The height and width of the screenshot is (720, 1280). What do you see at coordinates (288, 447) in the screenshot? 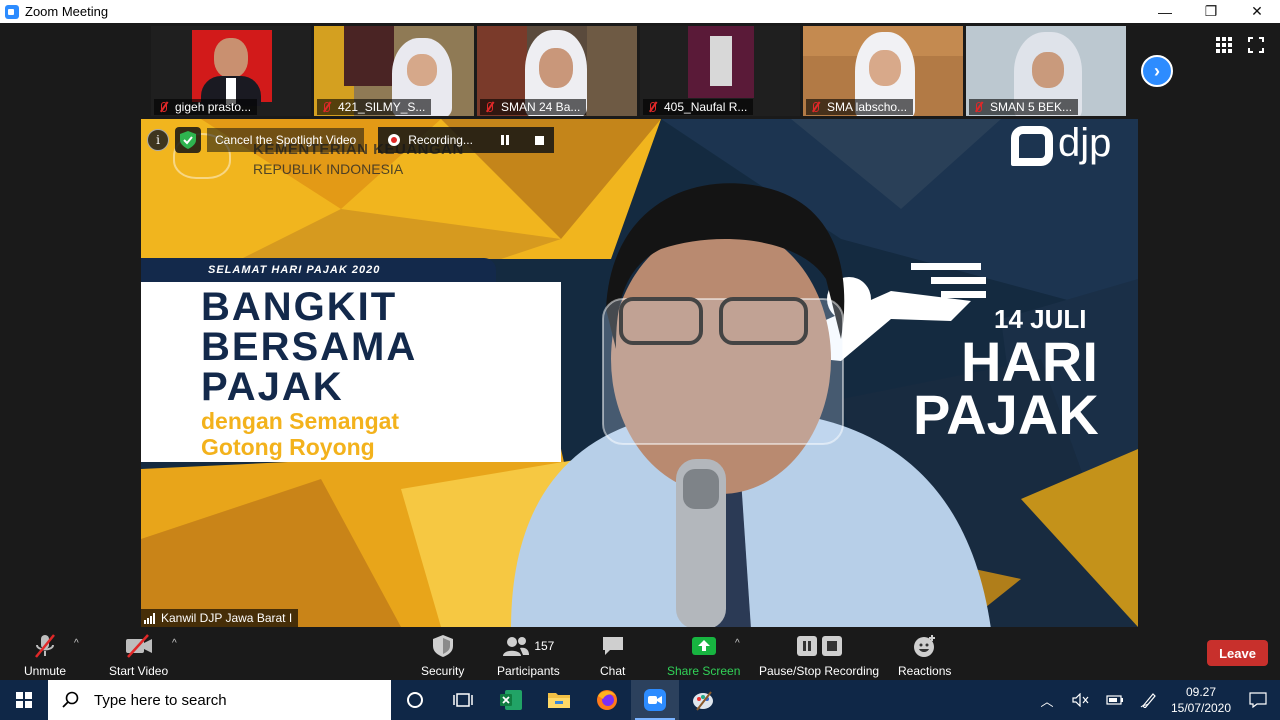
I see `banner-subtitle-2: Gotong Royong` at bounding box center [288, 447].